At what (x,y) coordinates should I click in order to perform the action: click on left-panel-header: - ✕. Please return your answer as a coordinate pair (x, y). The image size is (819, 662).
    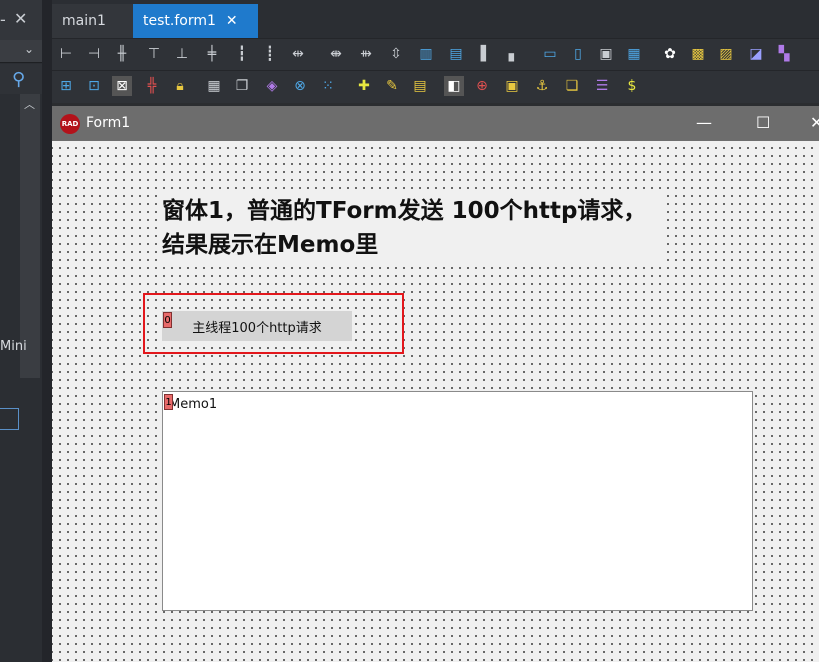
    Looking at the image, I should click on (21, 20).